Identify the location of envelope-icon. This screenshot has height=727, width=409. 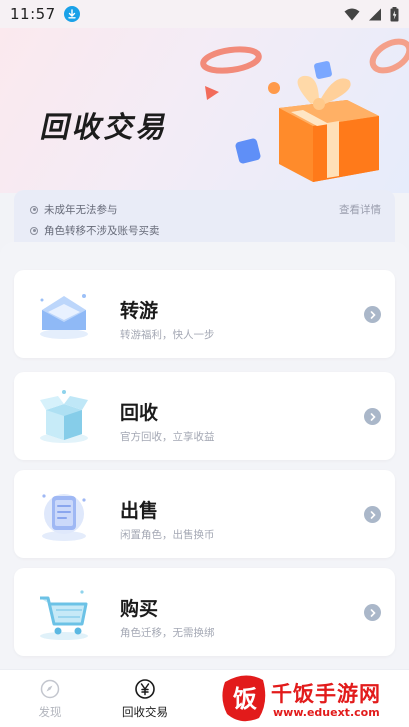
(64, 316).